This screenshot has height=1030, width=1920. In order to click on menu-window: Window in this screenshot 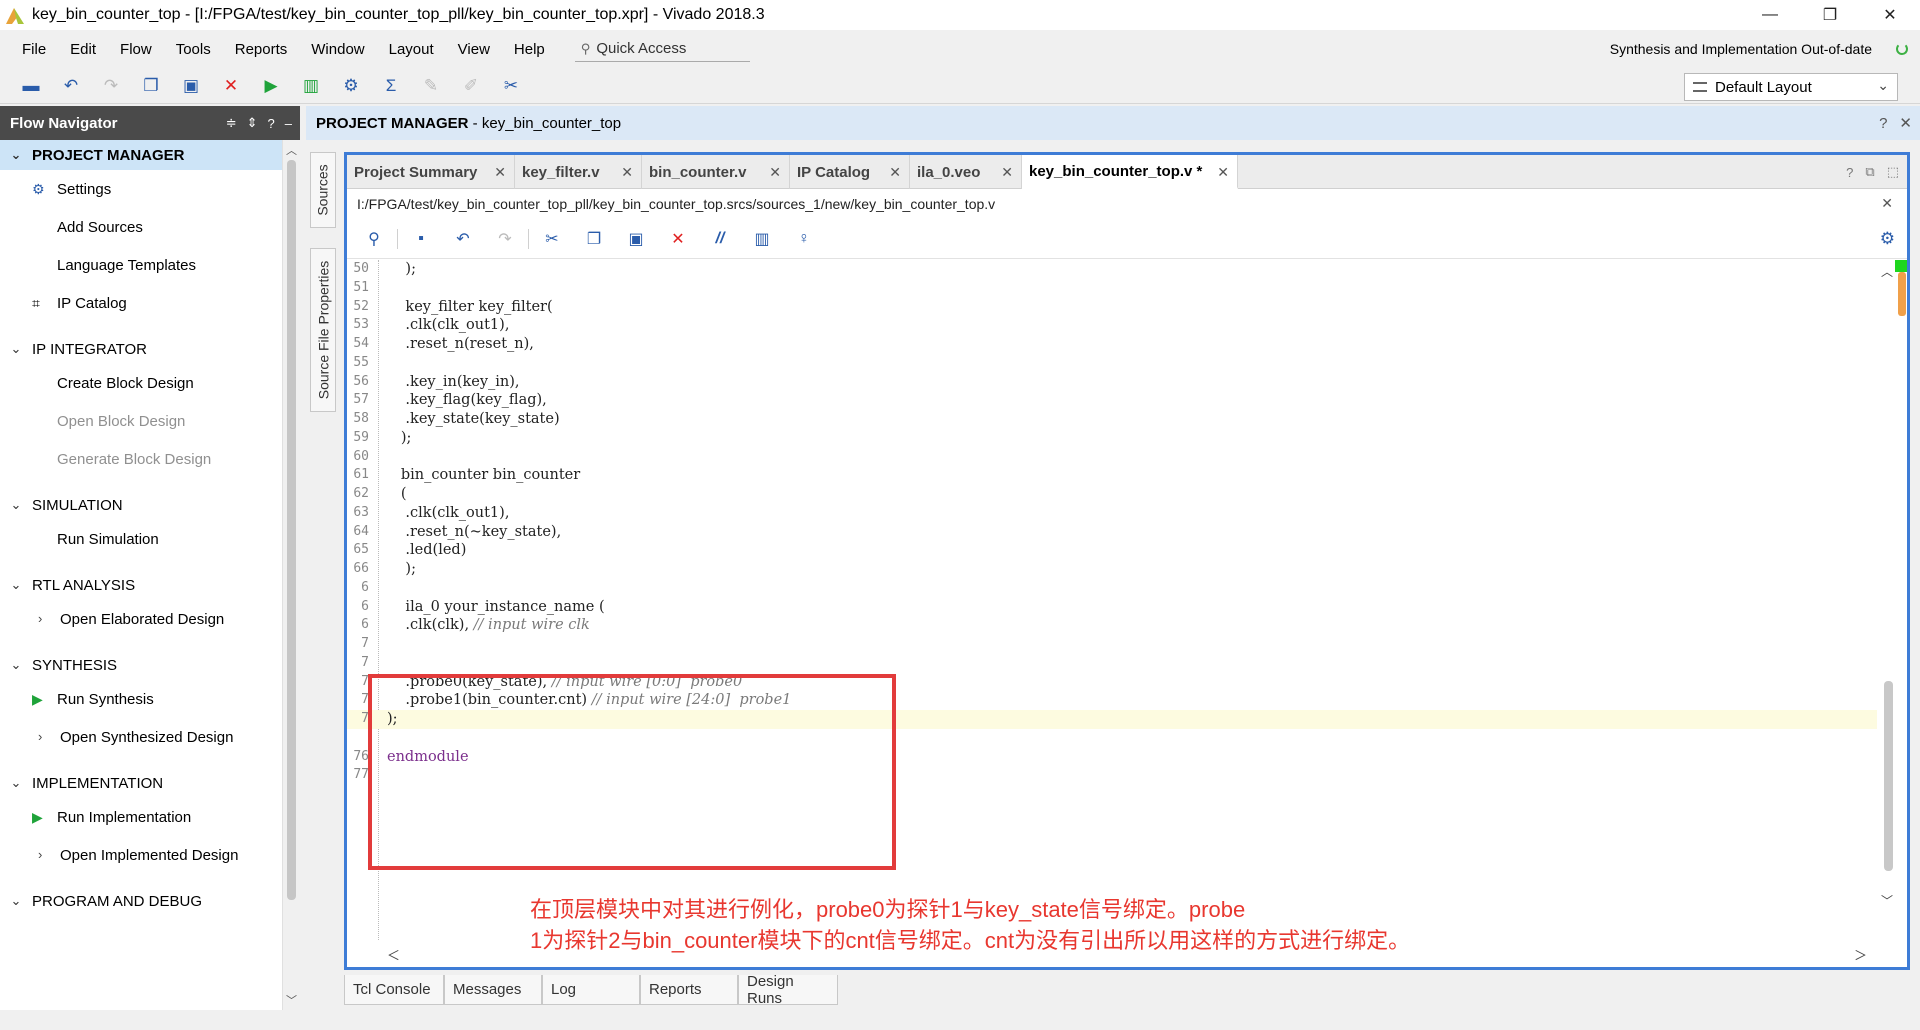, I will do `click(337, 49)`.